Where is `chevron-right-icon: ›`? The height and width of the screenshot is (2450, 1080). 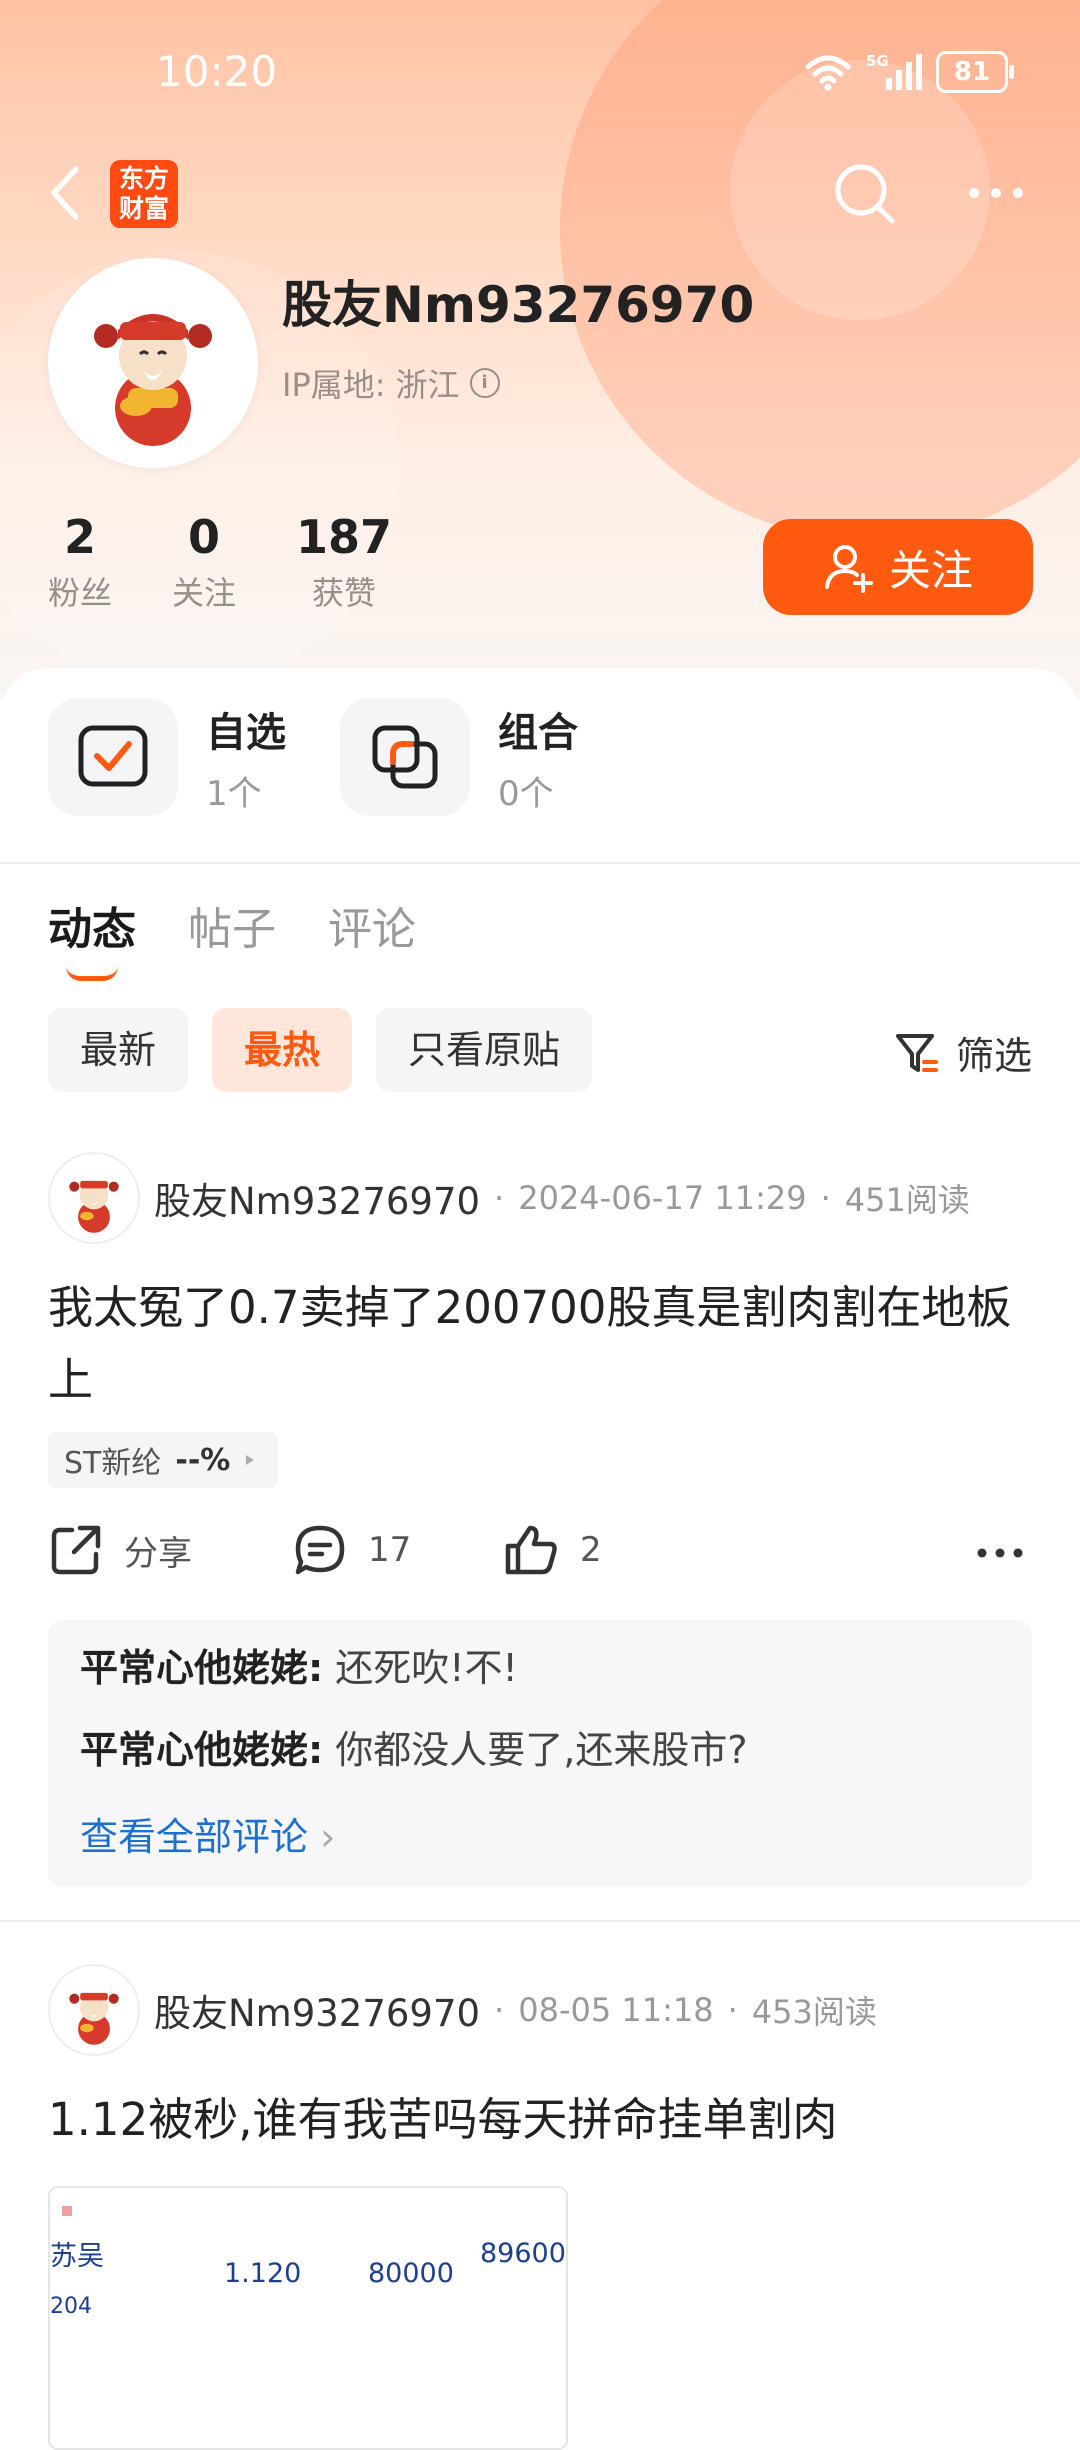
chevron-right-icon: › is located at coordinates (328, 1837).